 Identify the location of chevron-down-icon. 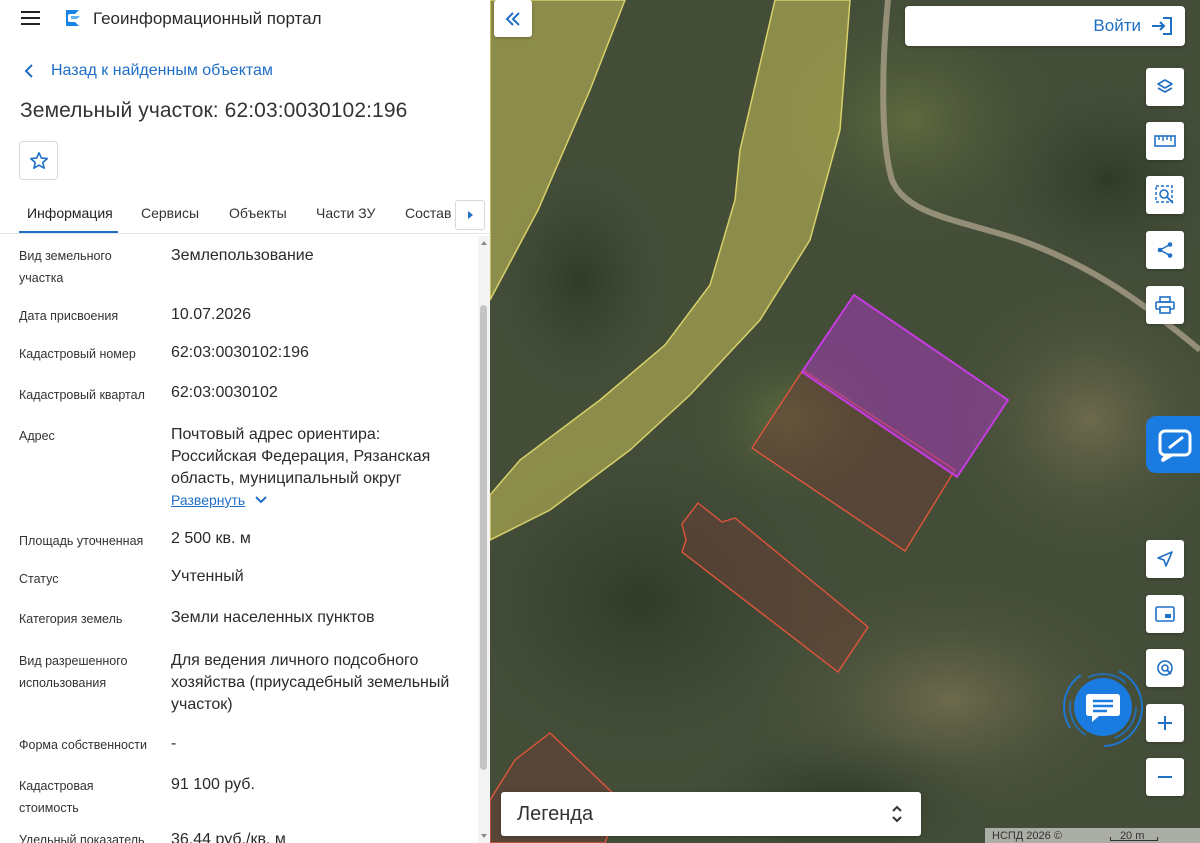
(261, 500).